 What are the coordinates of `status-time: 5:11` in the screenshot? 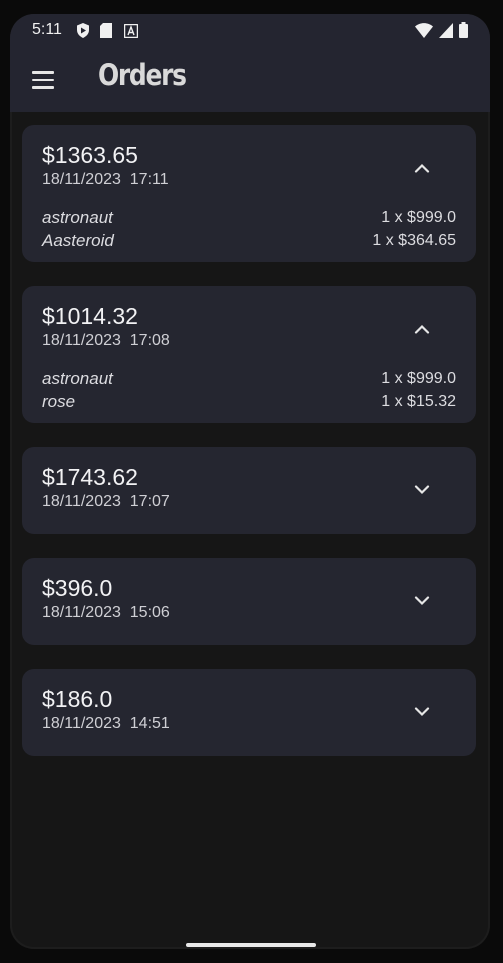 It's located at (47, 29).